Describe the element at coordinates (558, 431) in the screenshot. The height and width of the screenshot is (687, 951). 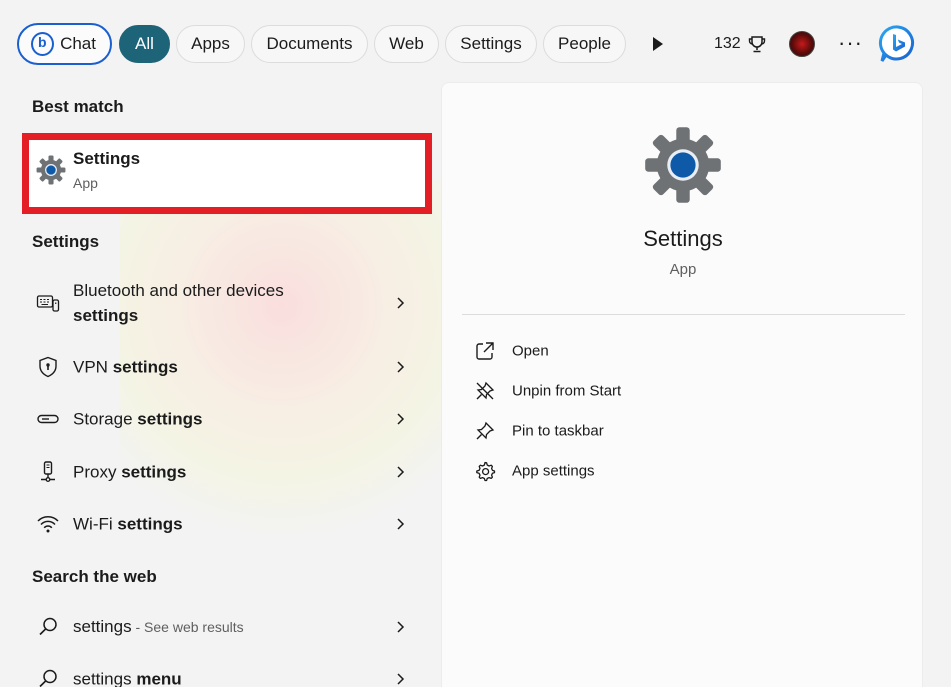
I see `action-pin-label: Pin to taskbar` at that location.